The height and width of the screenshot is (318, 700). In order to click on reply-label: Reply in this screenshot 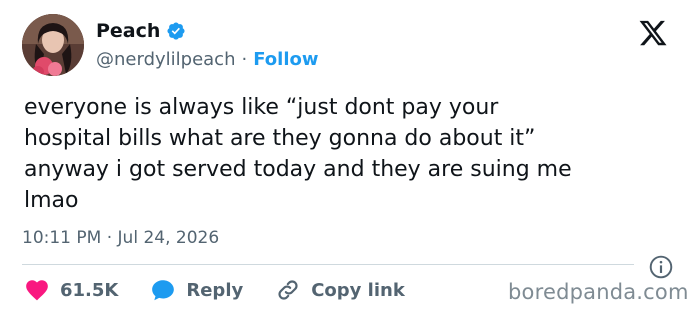, I will do `click(215, 290)`.